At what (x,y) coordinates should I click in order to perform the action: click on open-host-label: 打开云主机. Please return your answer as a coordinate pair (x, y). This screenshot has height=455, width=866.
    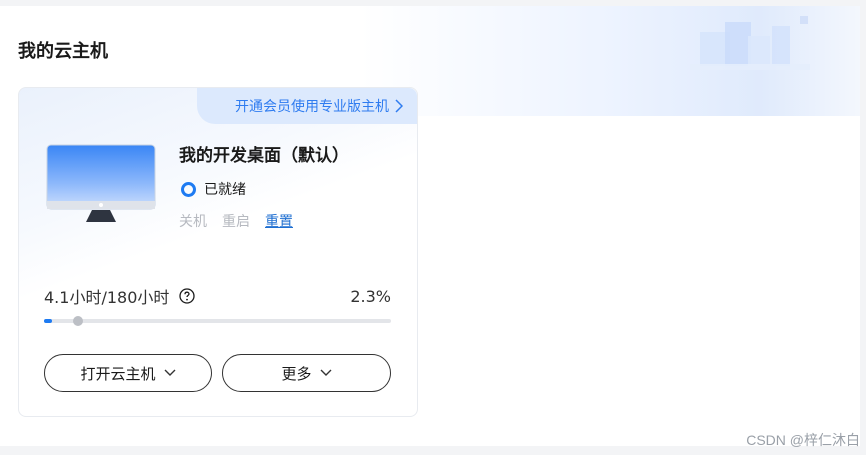
    Looking at the image, I should click on (118, 373).